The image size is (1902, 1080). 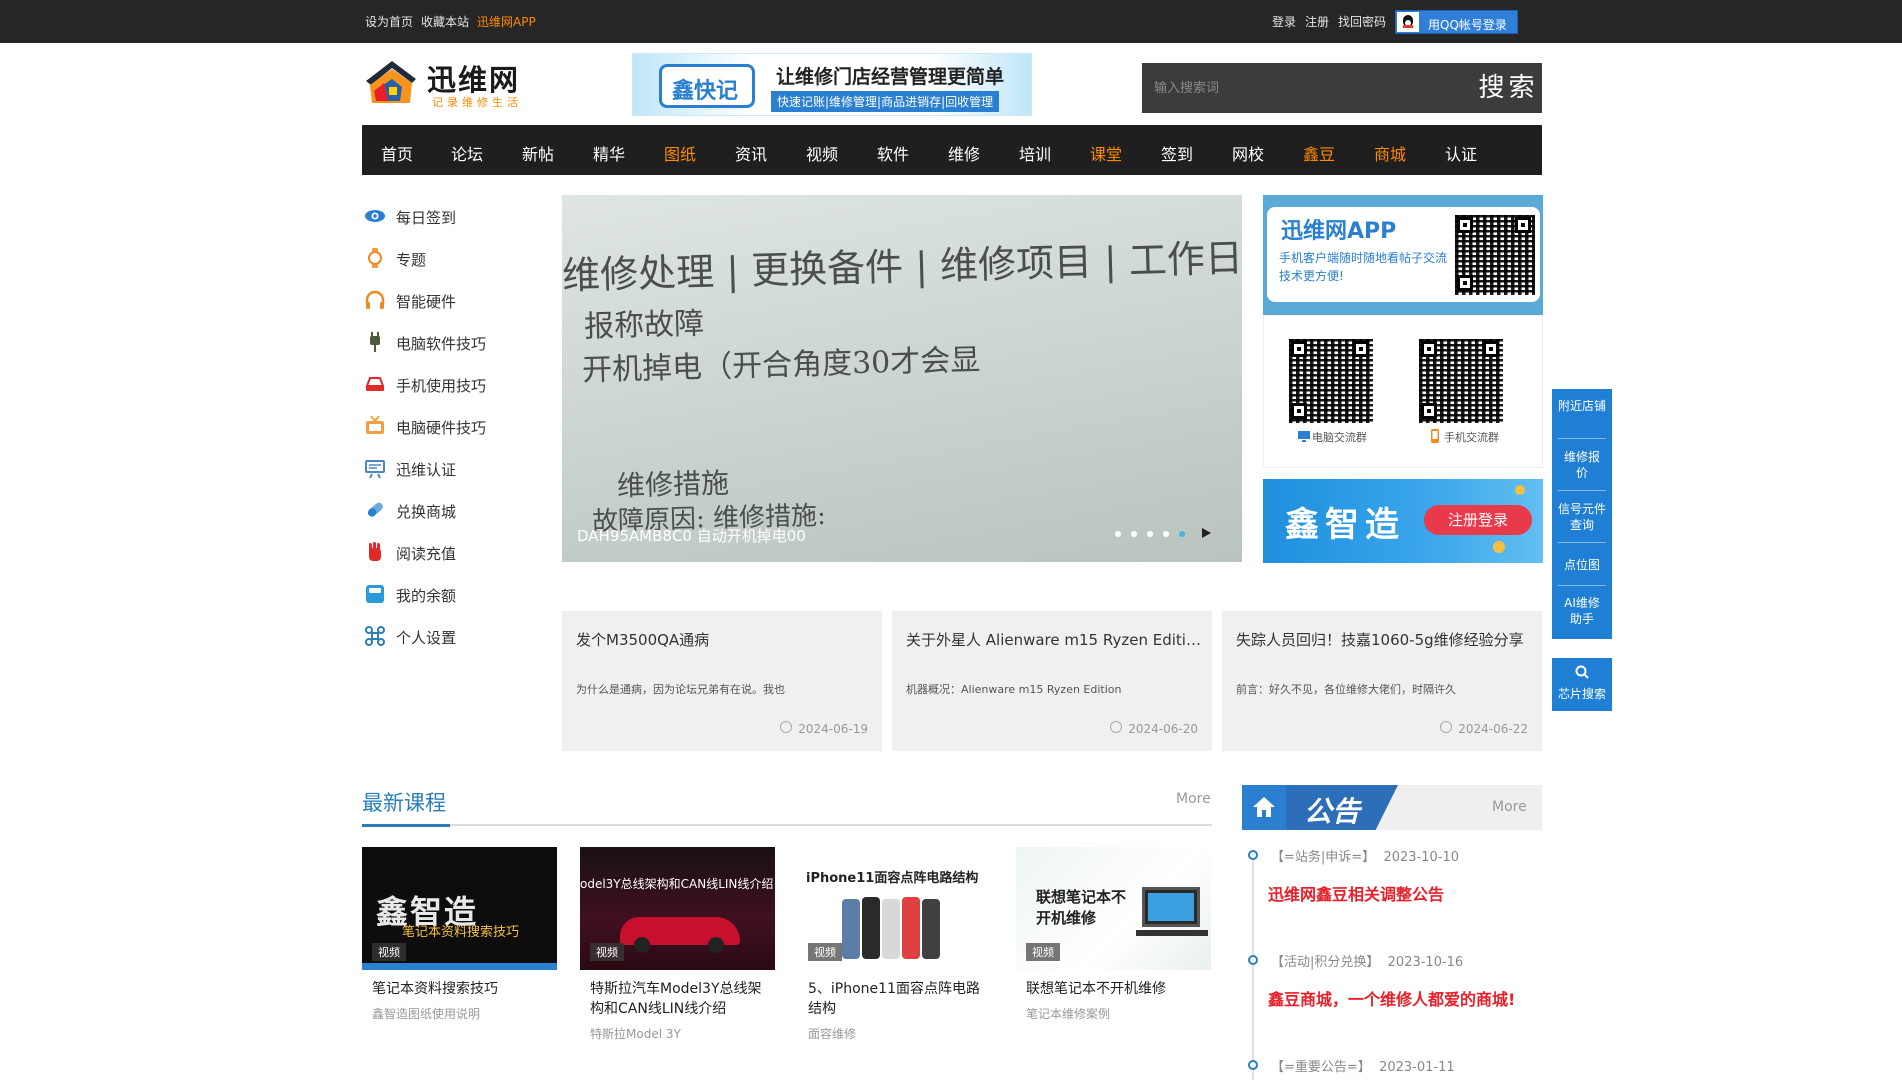 I want to click on nav-item-news: 资讯, so click(x=751, y=153).